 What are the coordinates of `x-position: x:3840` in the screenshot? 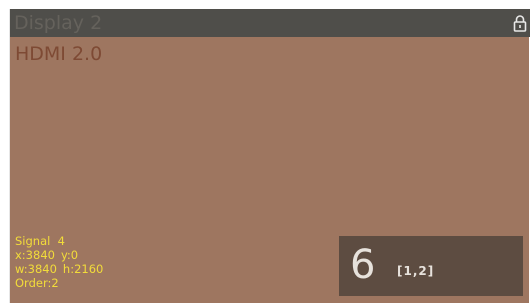 It's located at (35, 255).